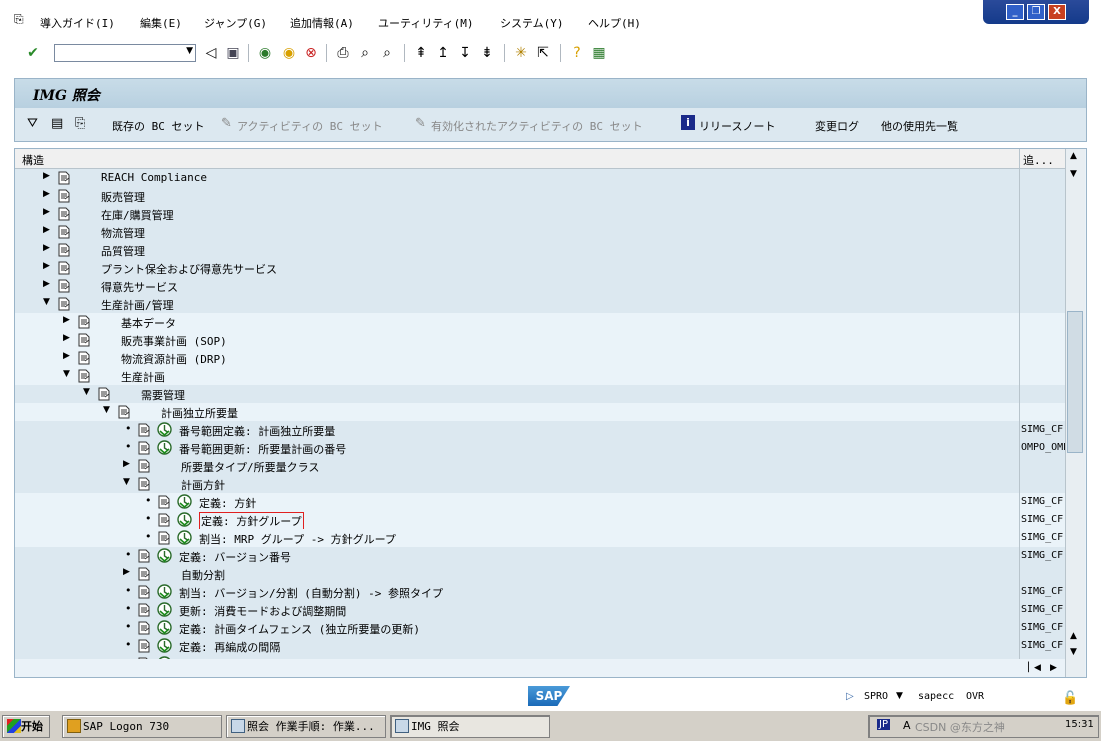 The height and width of the screenshot is (741, 1101). I want to click on tree-node: ▶ 得意先サービス, so click(540, 286).